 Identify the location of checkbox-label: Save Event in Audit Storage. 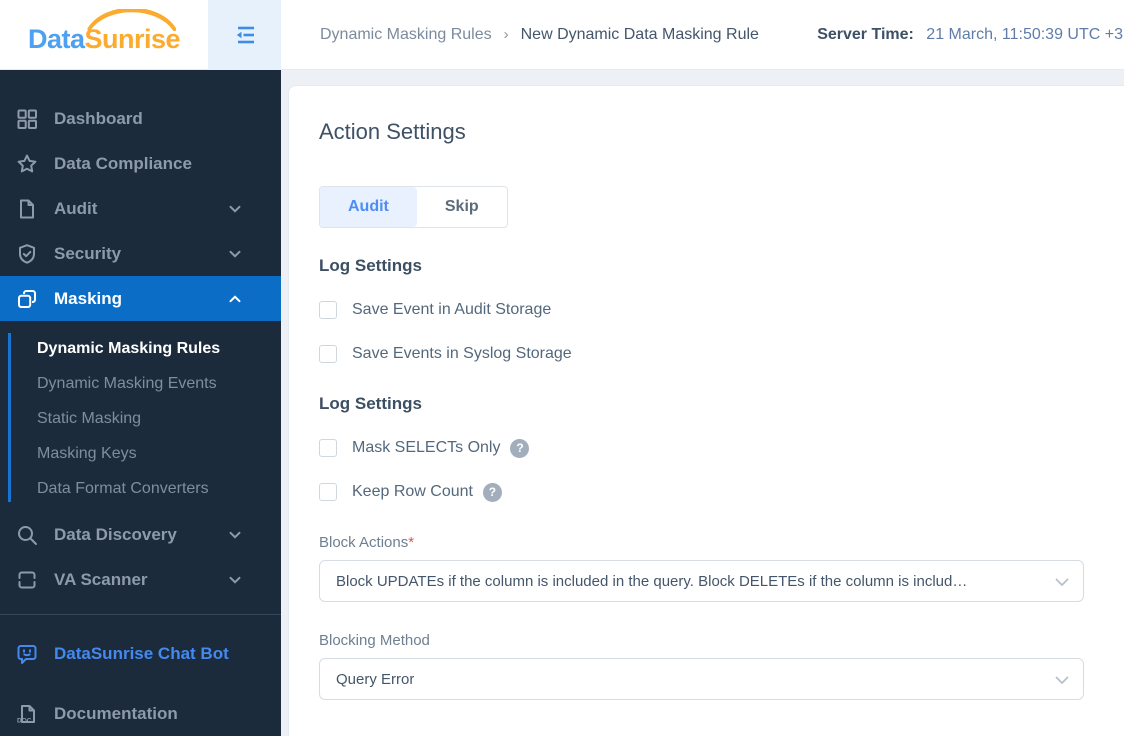
(452, 309).